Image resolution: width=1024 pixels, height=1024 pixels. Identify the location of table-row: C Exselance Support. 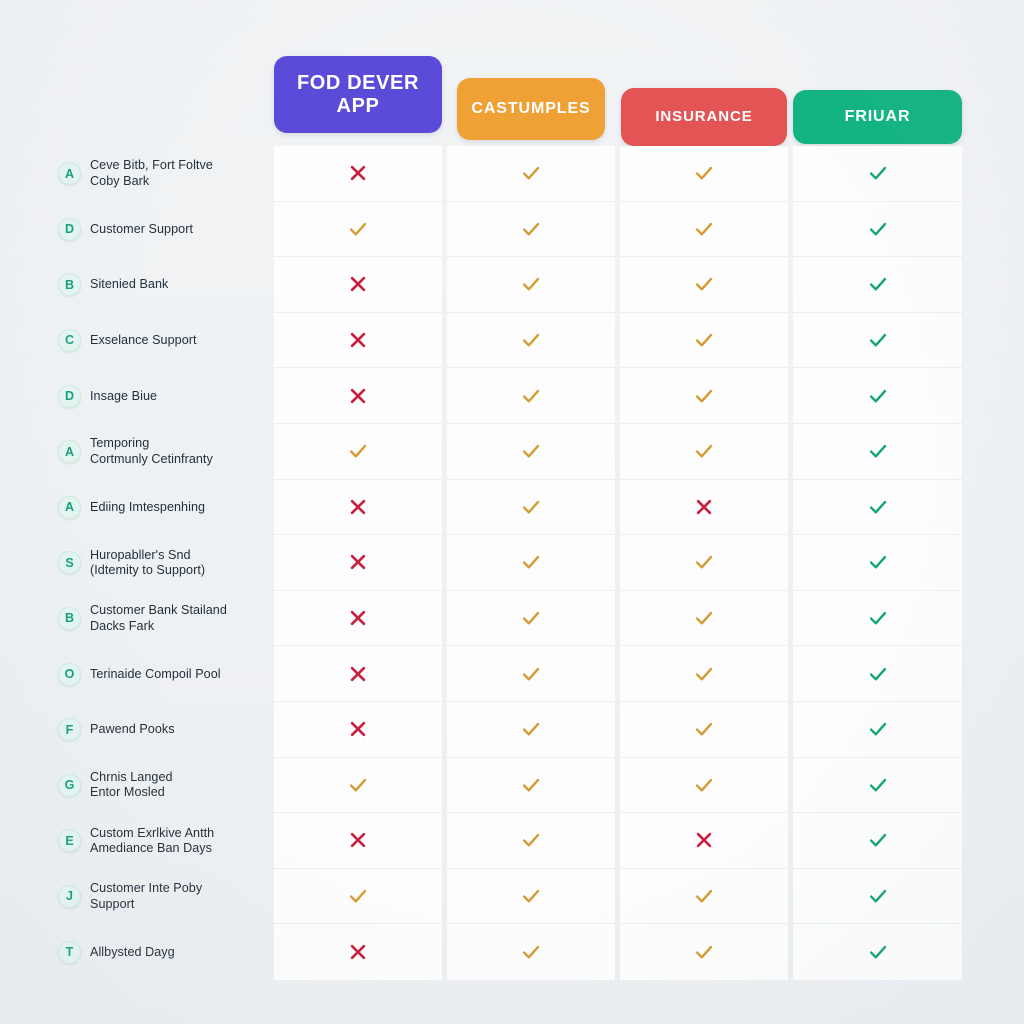
(512, 340).